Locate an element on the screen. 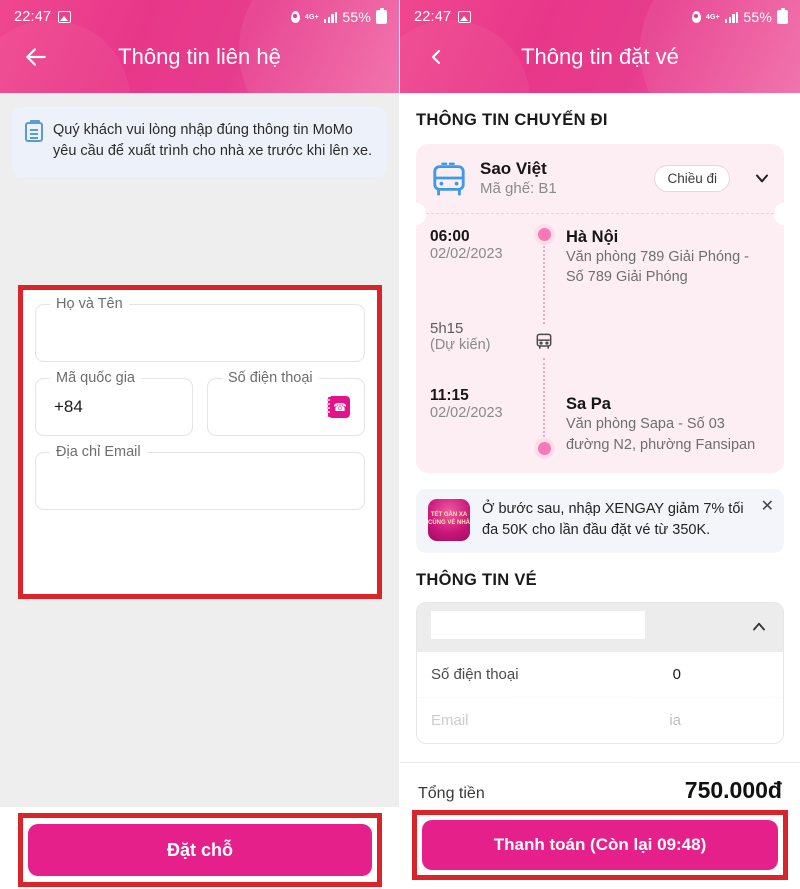  promo-thumbnail: TẾT GẦN XA CÙNG VÉ NHÀ is located at coordinates (449, 519).